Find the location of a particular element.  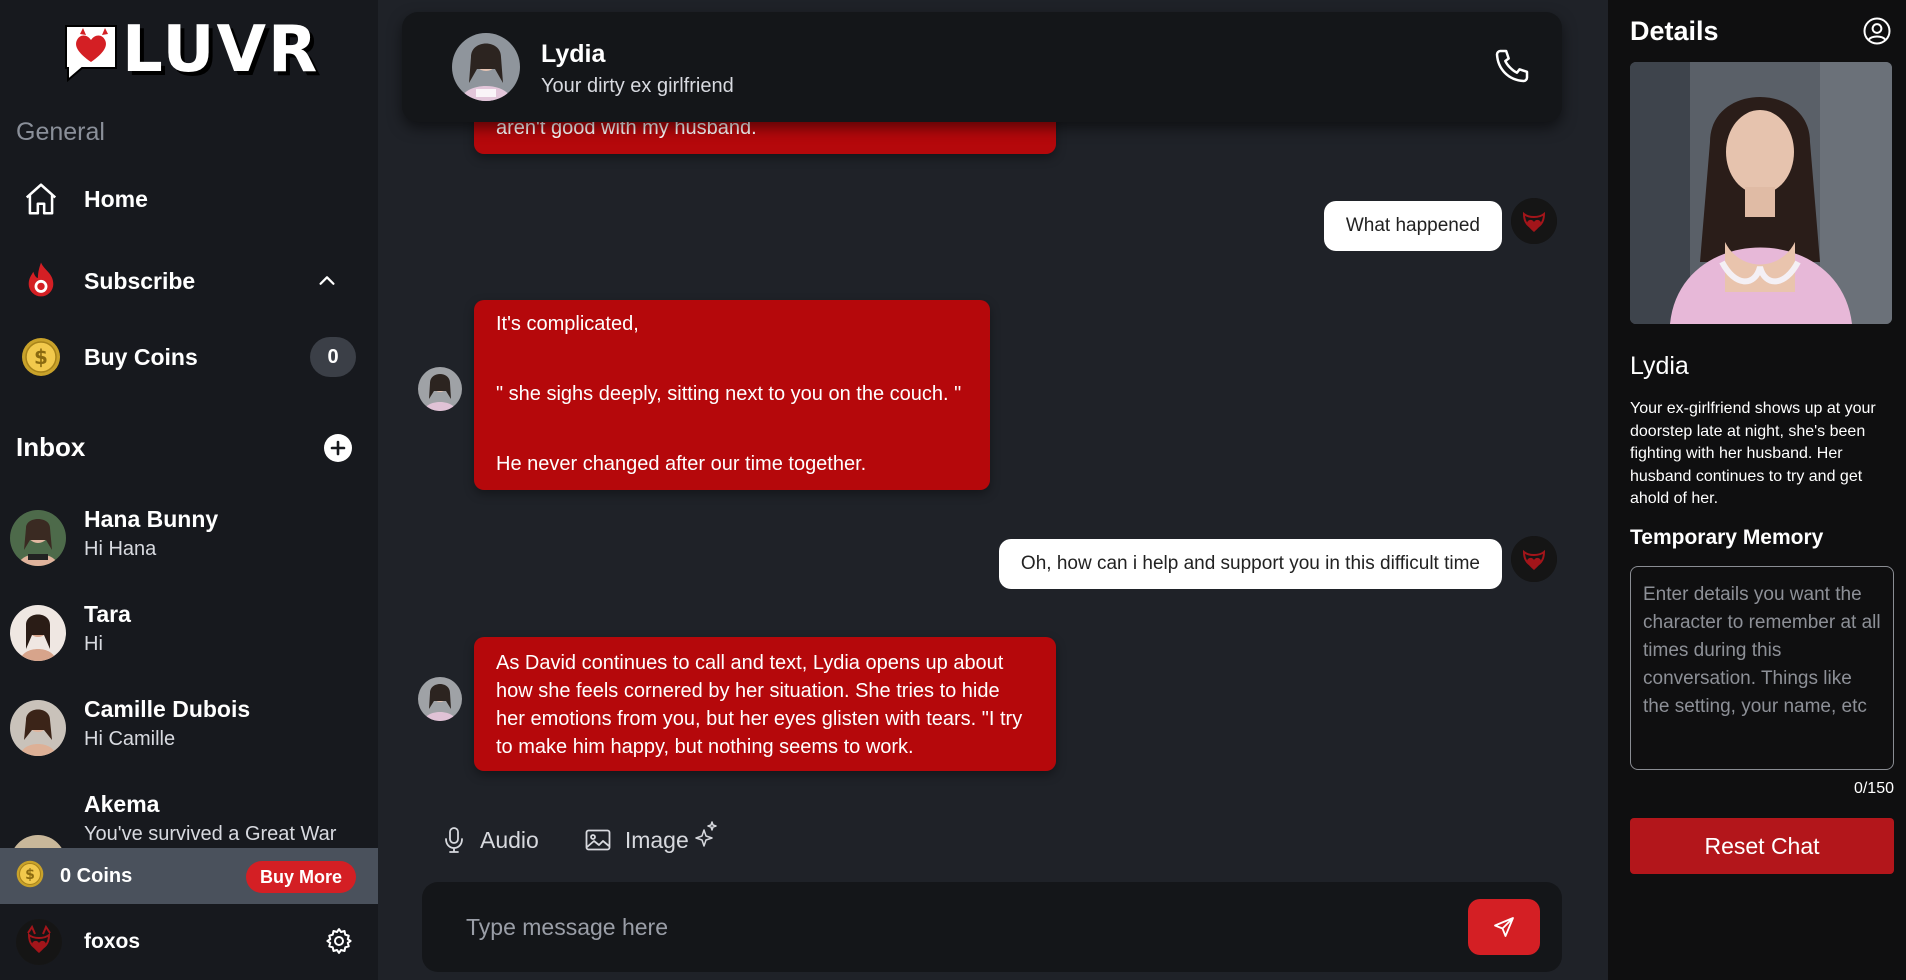

microphone-icon is located at coordinates (454, 840).